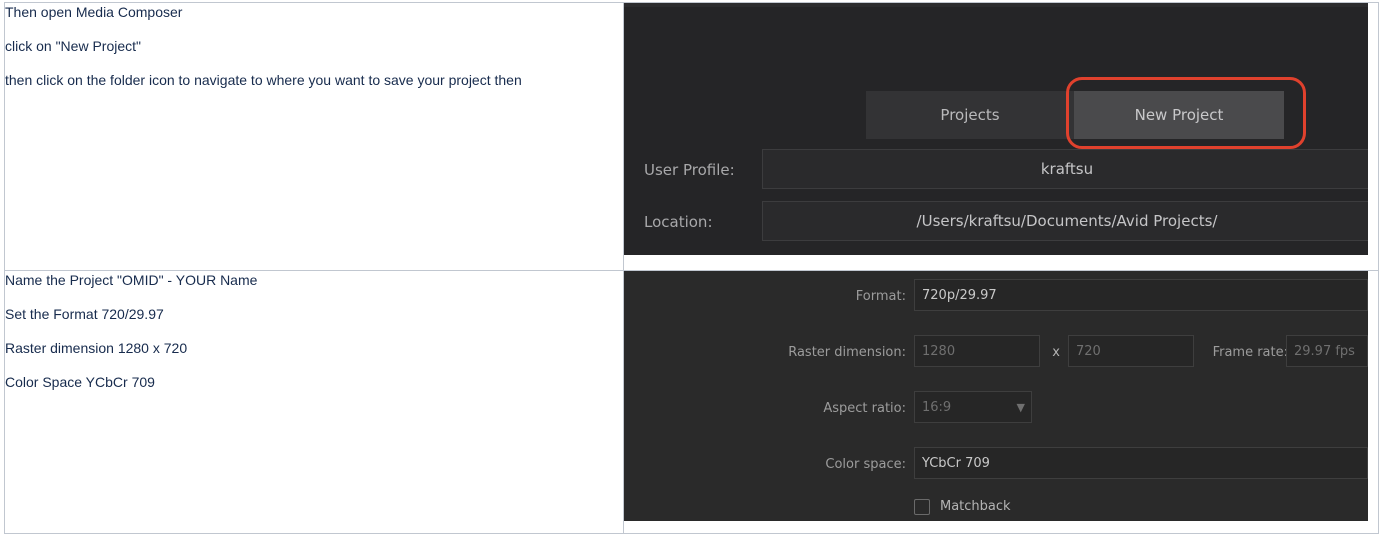 The height and width of the screenshot is (534, 1379). I want to click on projects-tab: Projects, so click(970, 115).